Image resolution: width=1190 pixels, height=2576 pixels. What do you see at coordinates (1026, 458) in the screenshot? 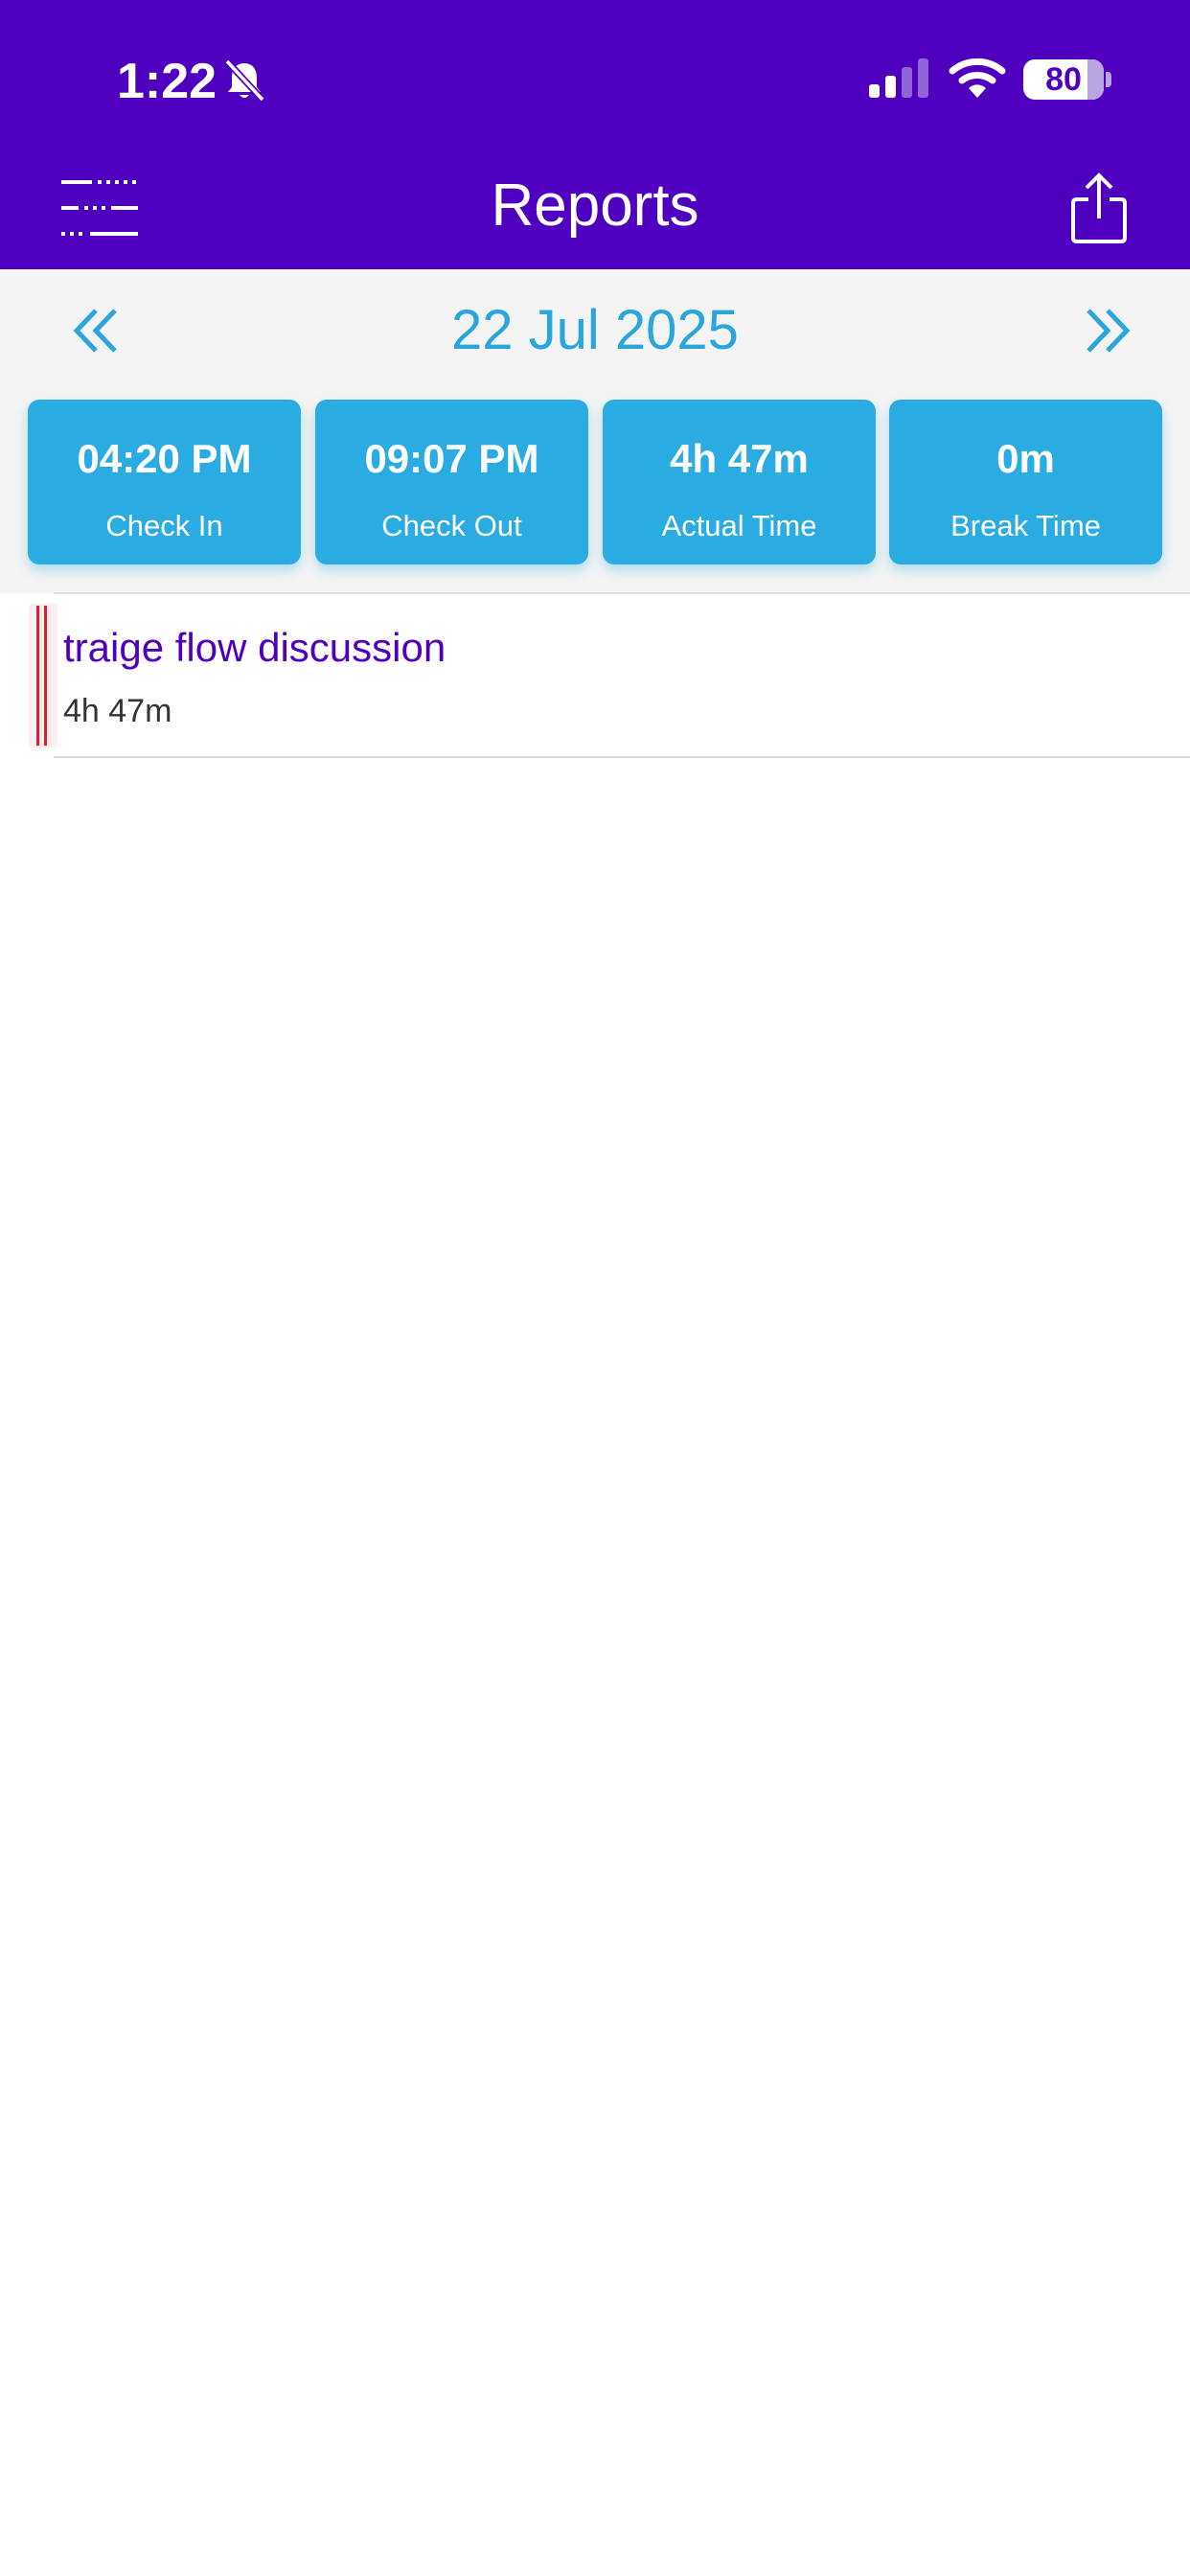
I see `stat-value: 0m` at bounding box center [1026, 458].